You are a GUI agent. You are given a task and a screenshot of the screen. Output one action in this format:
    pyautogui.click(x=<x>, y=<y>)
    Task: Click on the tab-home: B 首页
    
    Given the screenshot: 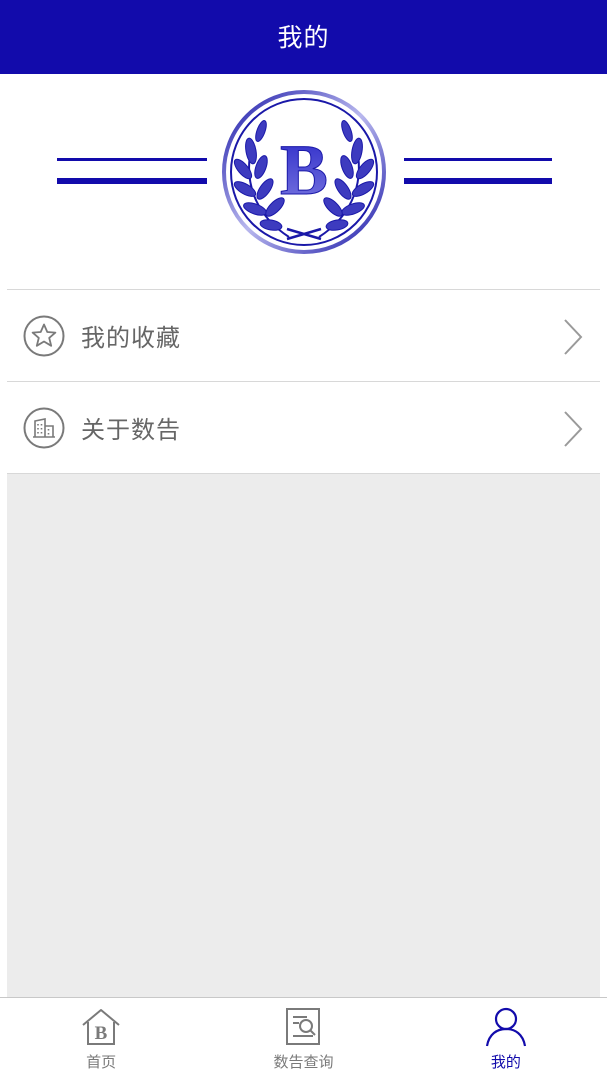 What is the action you would take?
    pyautogui.click(x=101, y=1039)
    